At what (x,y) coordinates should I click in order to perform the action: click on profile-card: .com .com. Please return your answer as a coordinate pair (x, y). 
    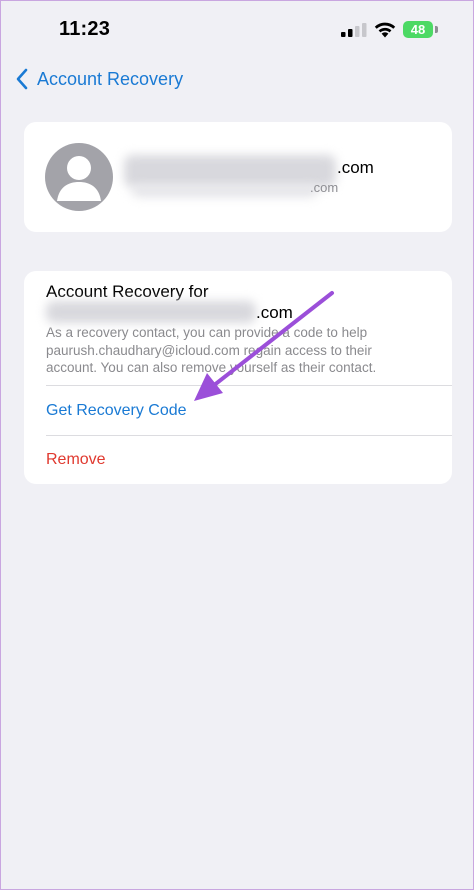
    Looking at the image, I should click on (238, 177).